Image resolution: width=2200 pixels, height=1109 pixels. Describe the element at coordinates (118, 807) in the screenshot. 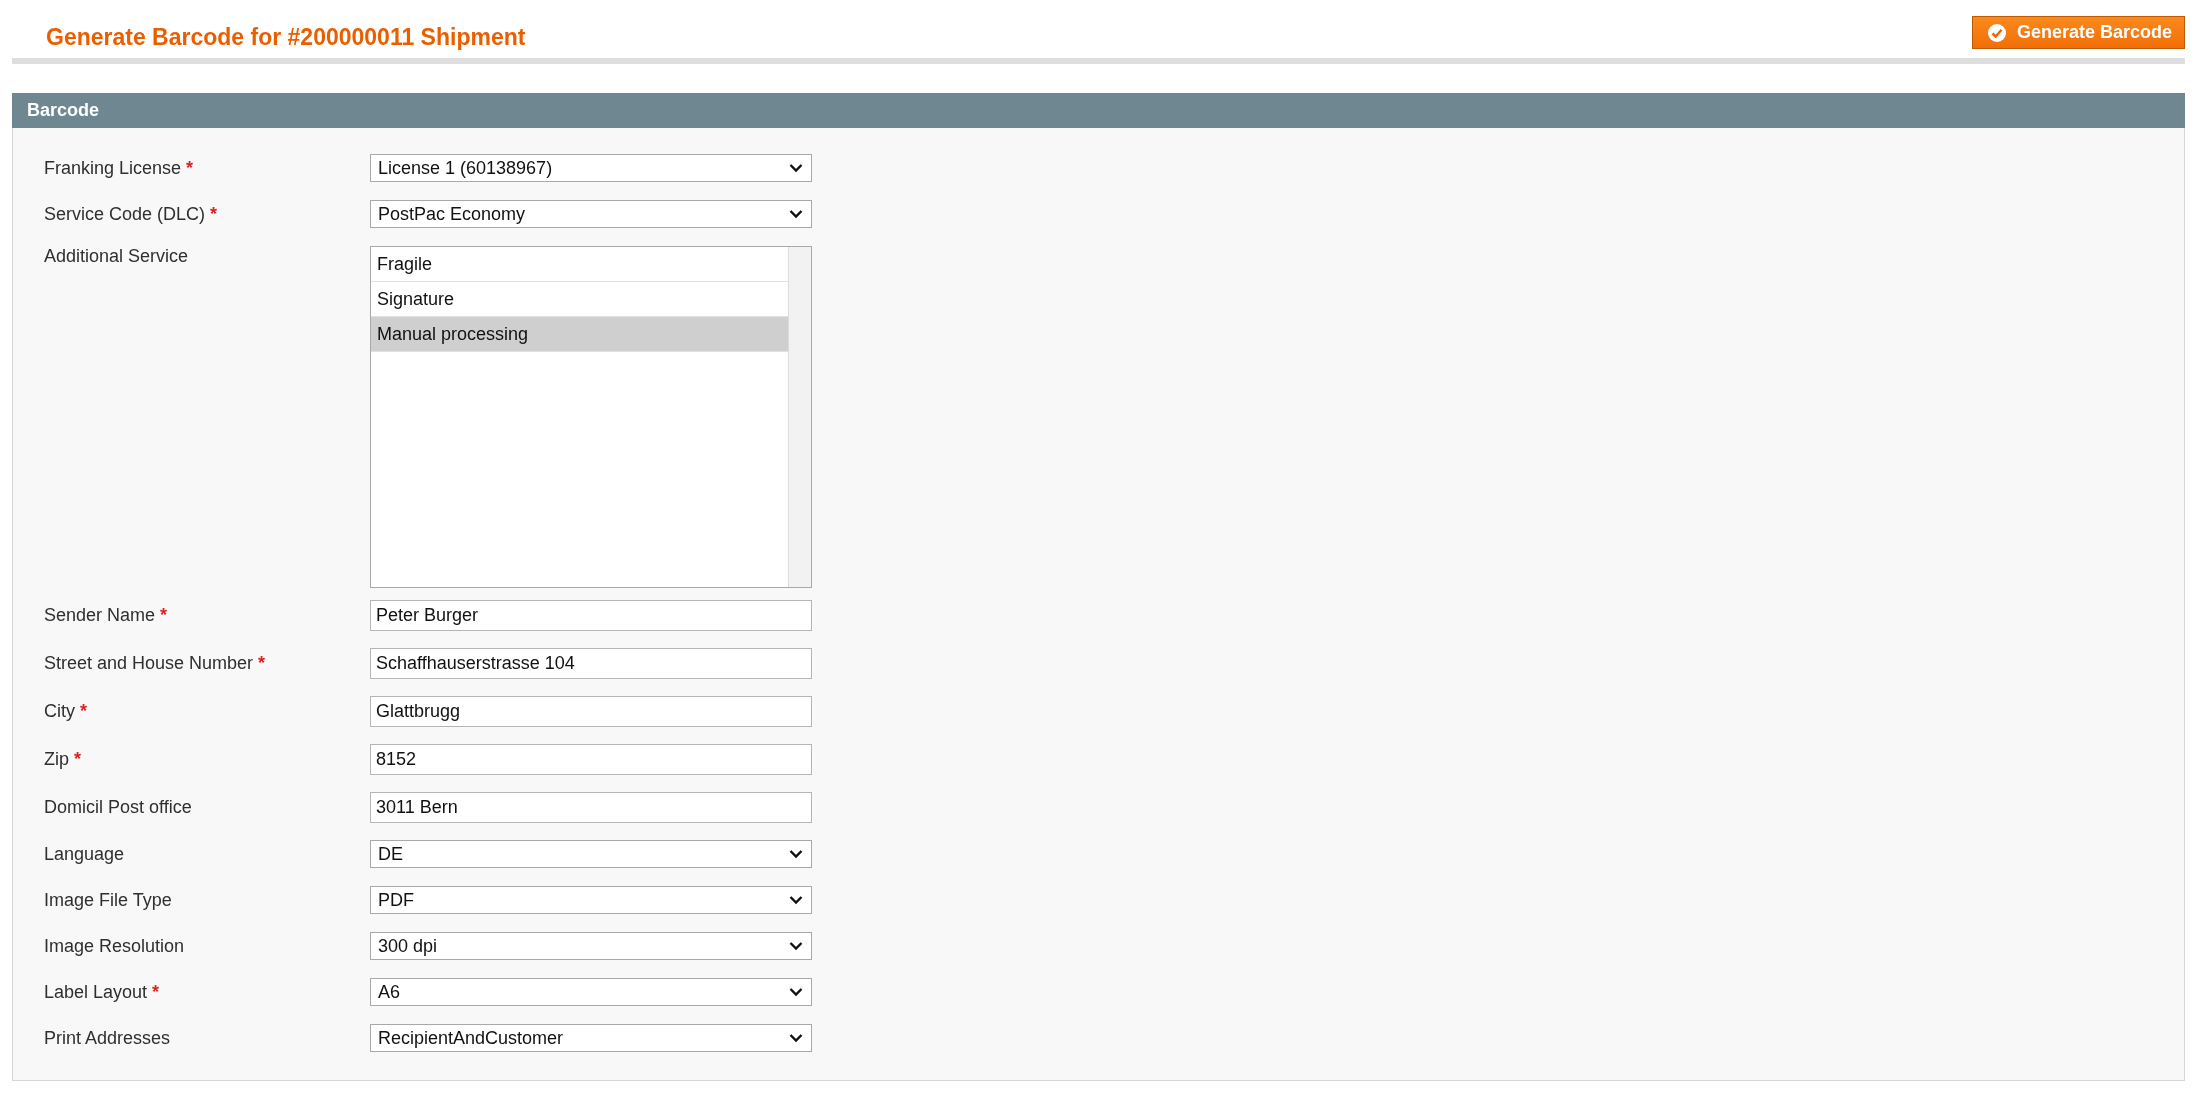

I see `field-label: Domicil Post office` at that location.